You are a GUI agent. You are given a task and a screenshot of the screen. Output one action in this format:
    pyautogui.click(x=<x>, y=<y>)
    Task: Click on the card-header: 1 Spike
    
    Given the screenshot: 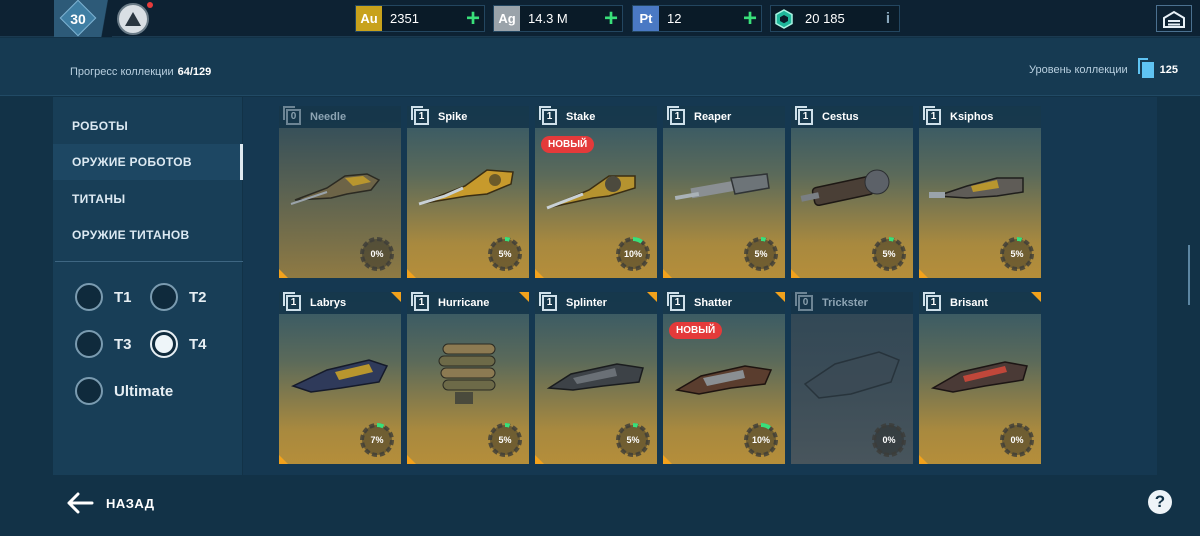 What is the action you would take?
    pyautogui.click(x=468, y=117)
    